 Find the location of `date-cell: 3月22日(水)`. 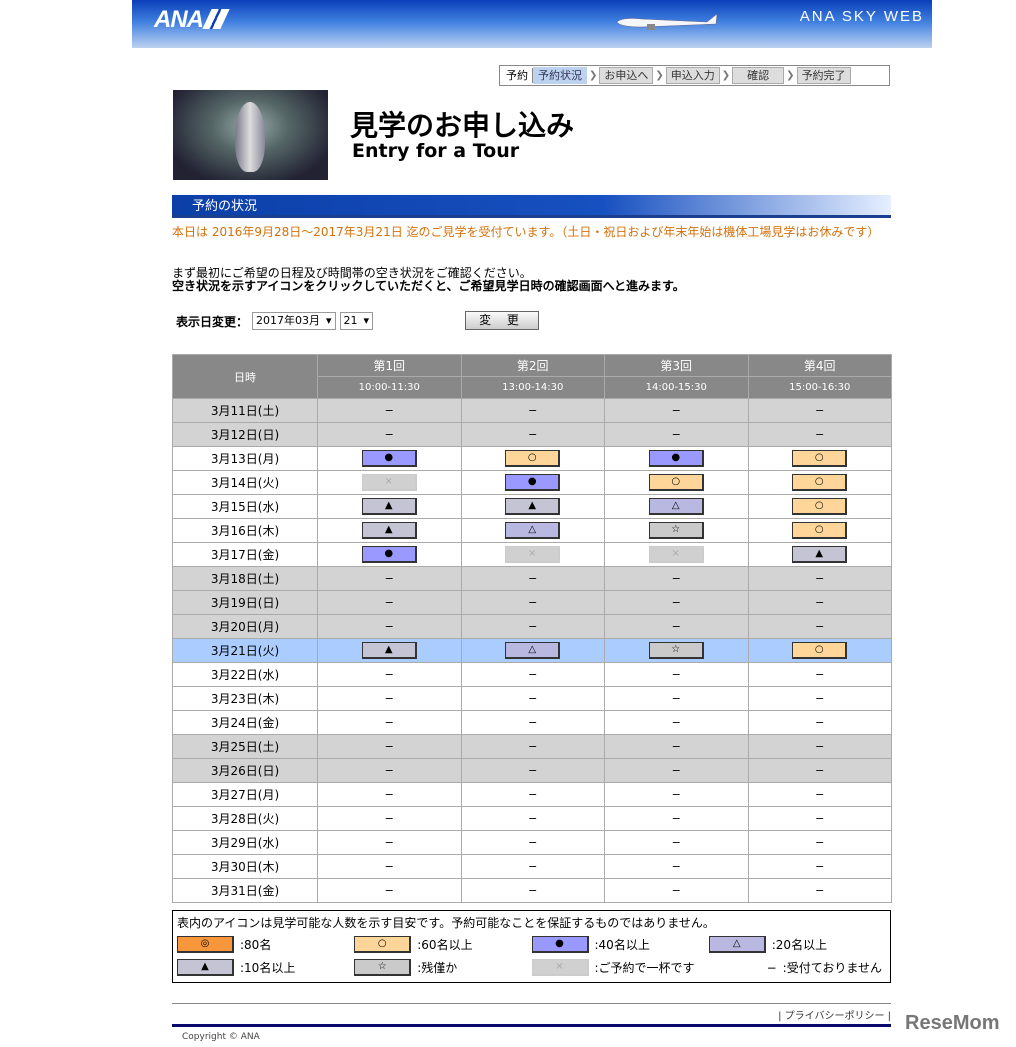

date-cell: 3月22日(水) is located at coordinates (245, 674).